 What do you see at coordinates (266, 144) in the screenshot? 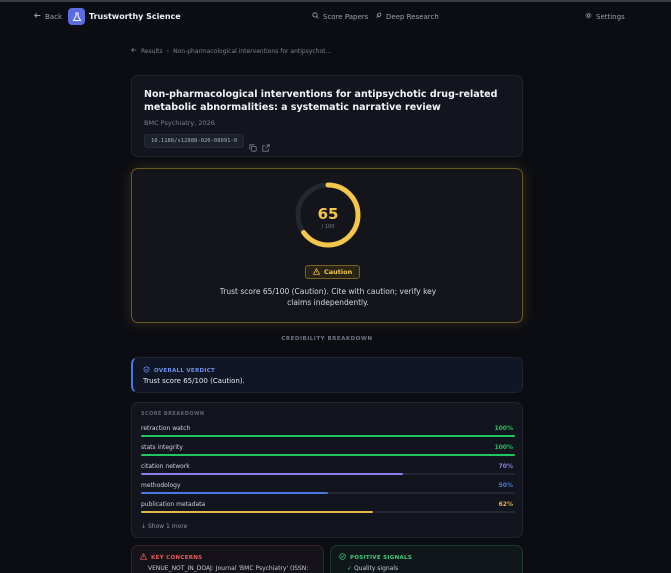
I see `external-link-icon` at bounding box center [266, 144].